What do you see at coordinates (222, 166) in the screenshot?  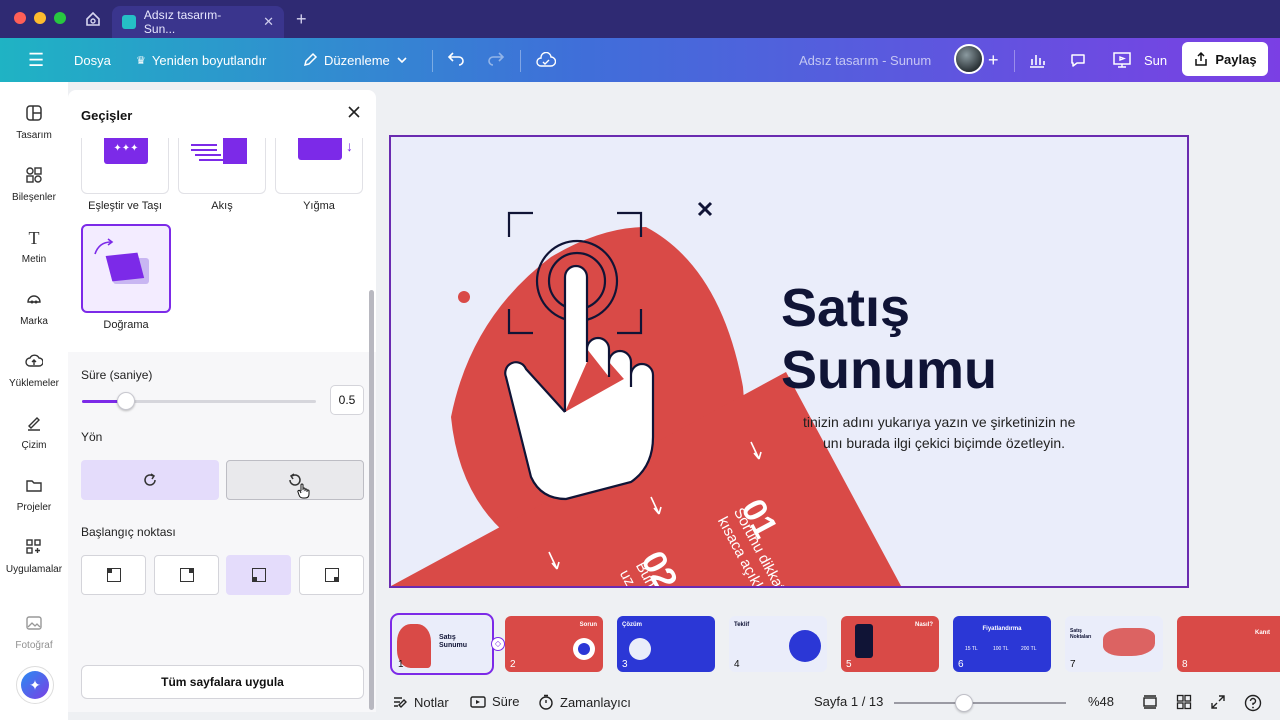 I see `transition-flow` at bounding box center [222, 166].